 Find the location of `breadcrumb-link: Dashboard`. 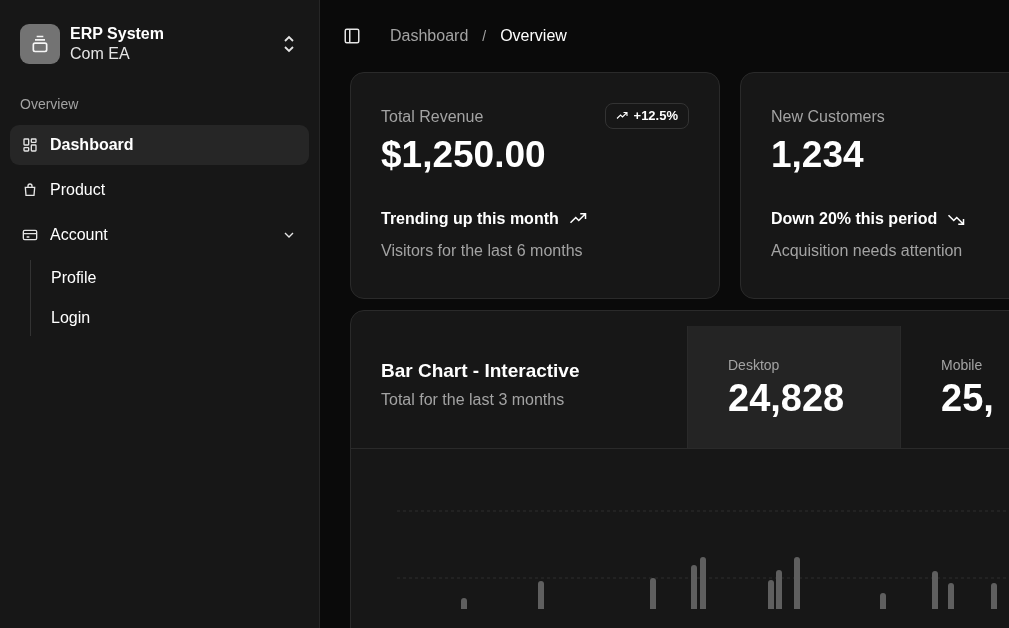

breadcrumb-link: Dashboard is located at coordinates (429, 36).